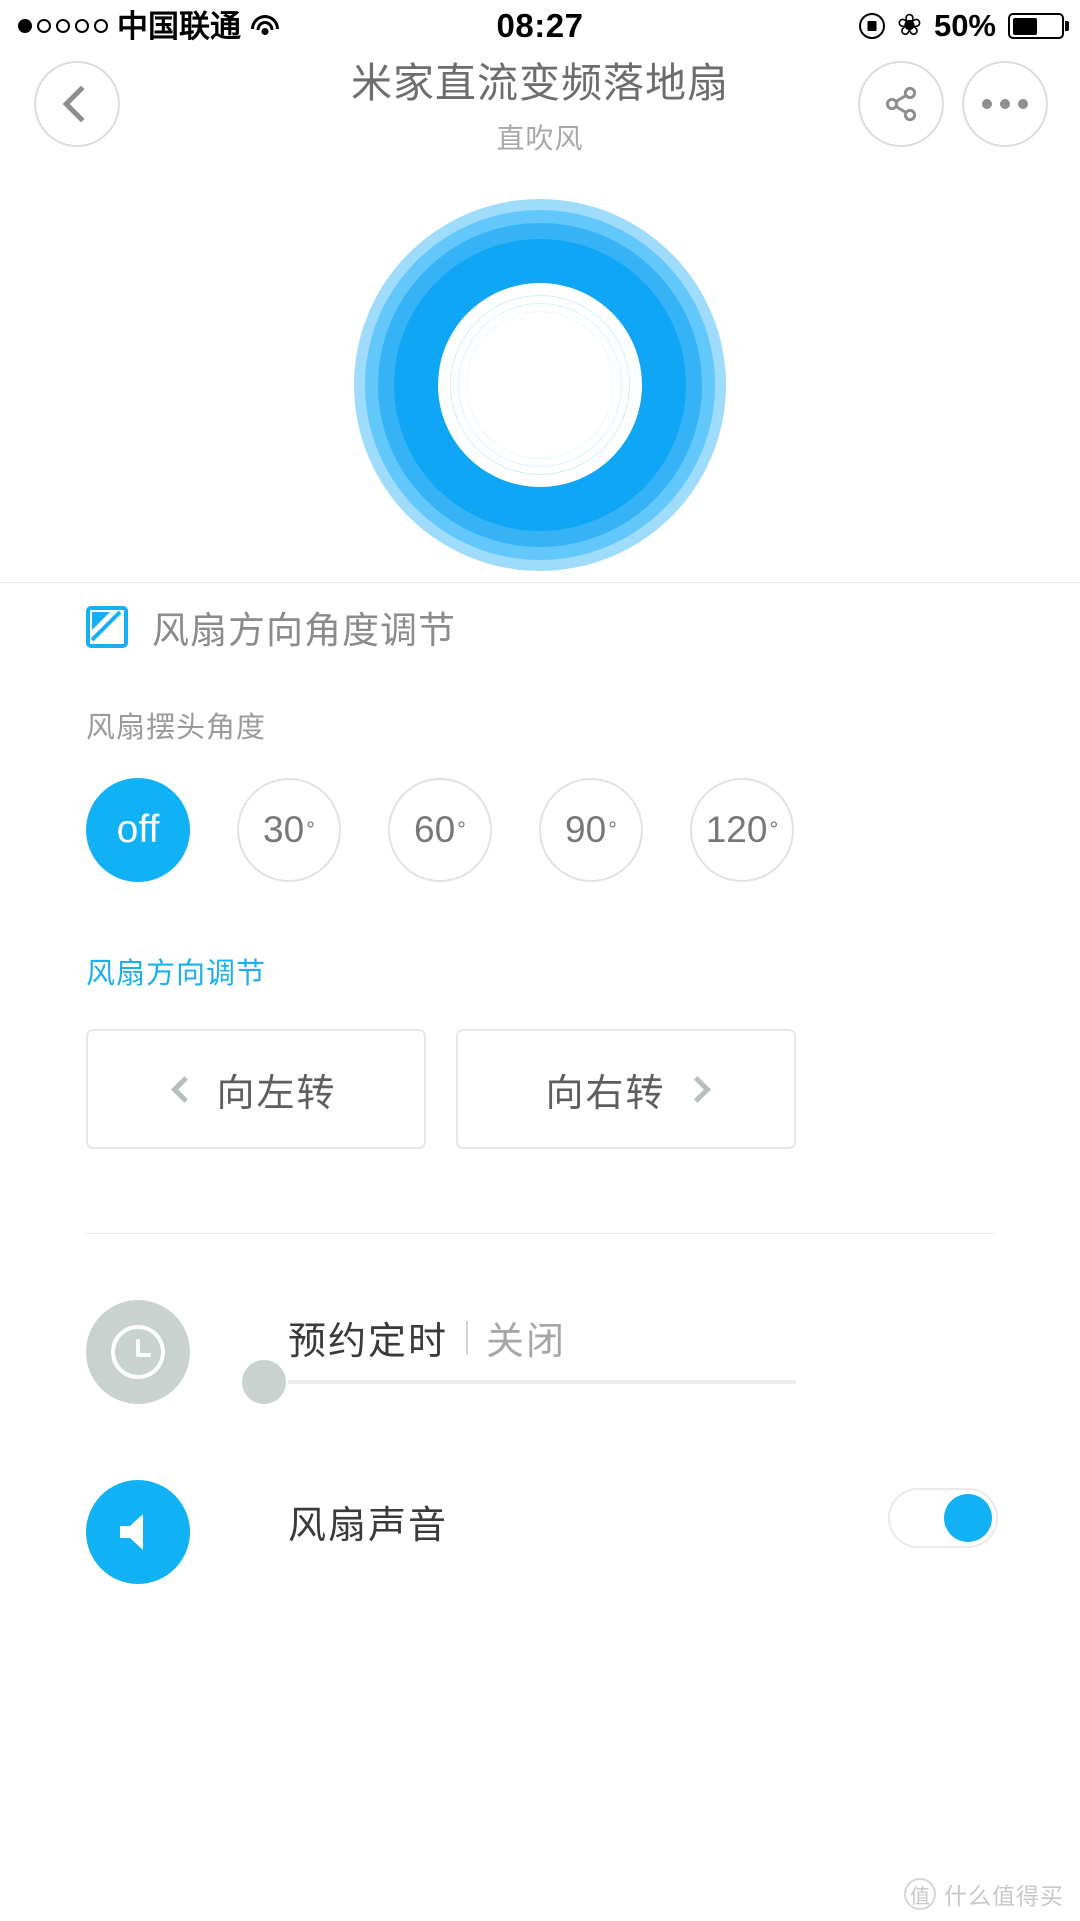 The height and width of the screenshot is (1921, 1080). I want to click on clock-icon, so click(138, 1352).